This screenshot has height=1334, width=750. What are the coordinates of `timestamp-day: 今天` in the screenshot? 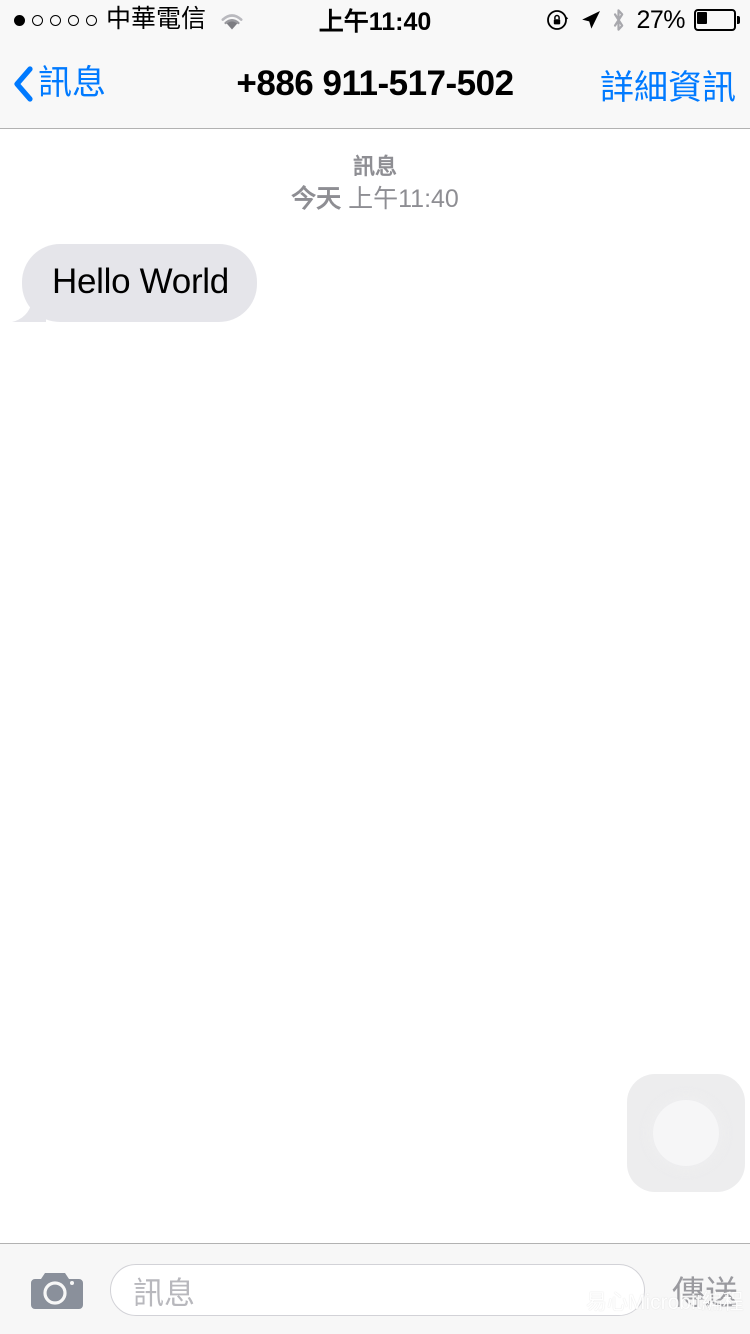 It's located at (316, 199).